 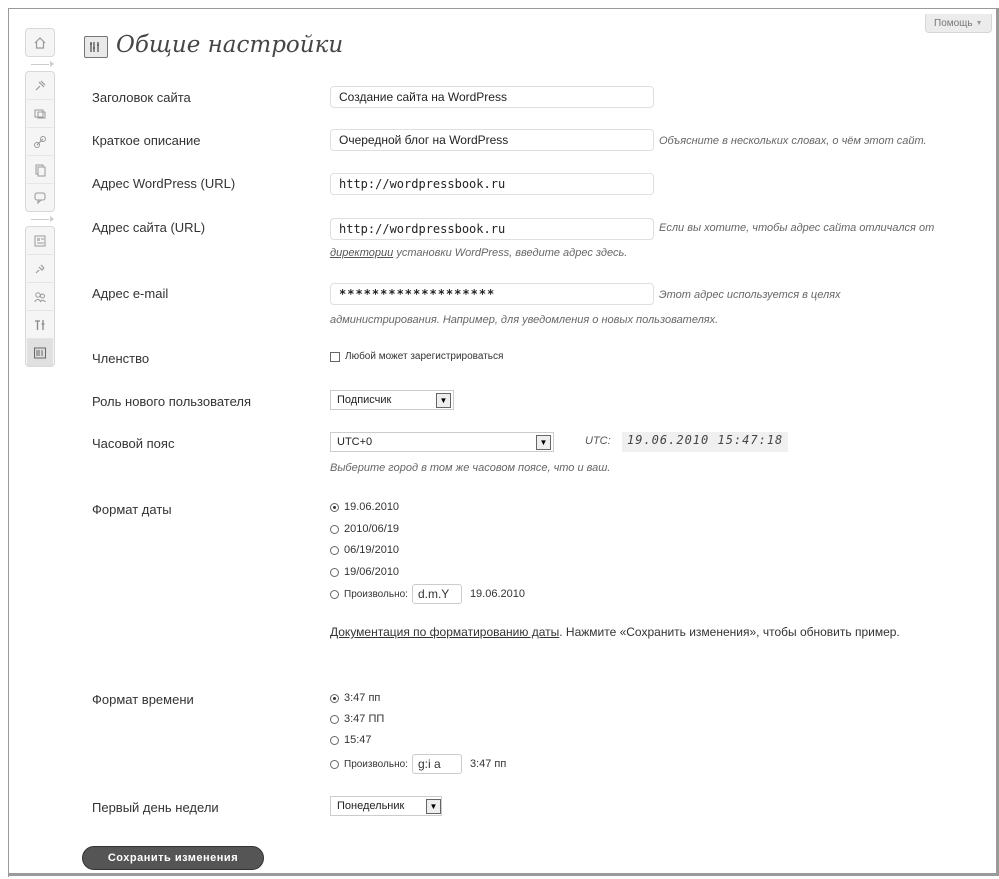 I want to click on membership-checkbox-label: Любой может зарегистрироваться, so click(x=424, y=356).